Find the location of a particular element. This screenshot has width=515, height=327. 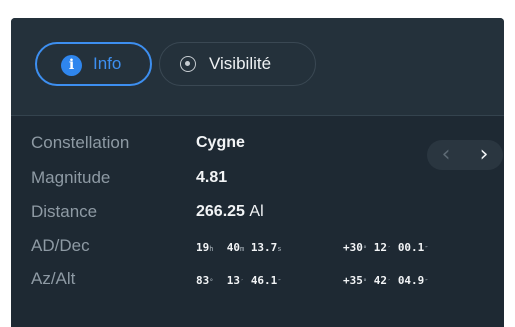

az-alt-label: Az/Alt is located at coordinates (53, 278).